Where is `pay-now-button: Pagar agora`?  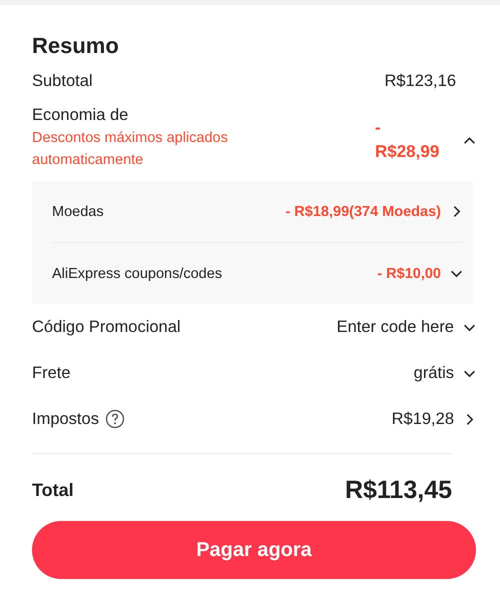
pay-now-button: Pagar agora is located at coordinates (254, 550).